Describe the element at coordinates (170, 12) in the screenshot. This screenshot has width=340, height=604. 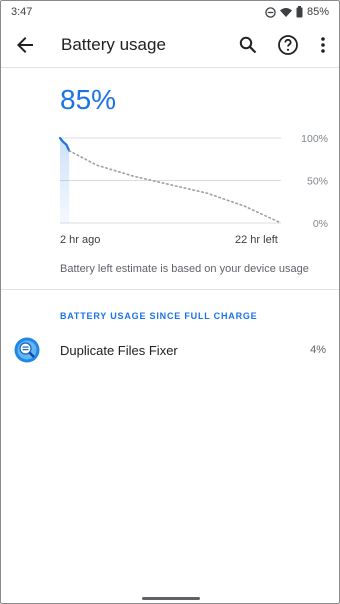
I see `status-bar: 3:47 85%` at that location.